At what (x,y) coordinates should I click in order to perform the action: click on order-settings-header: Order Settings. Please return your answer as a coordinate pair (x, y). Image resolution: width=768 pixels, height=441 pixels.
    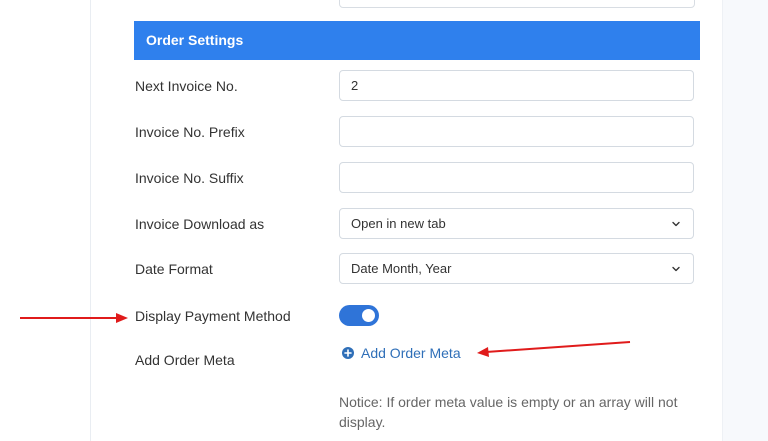
    Looking at the image, I should click on (417, 40).